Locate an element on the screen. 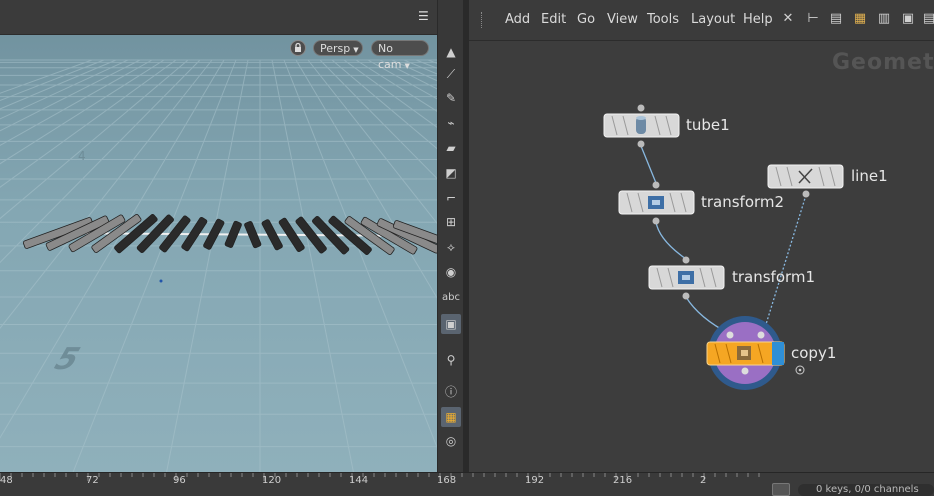 The width and height of the screenshot is (934, 496). key-options-icon is located at coordinates (781, 489).